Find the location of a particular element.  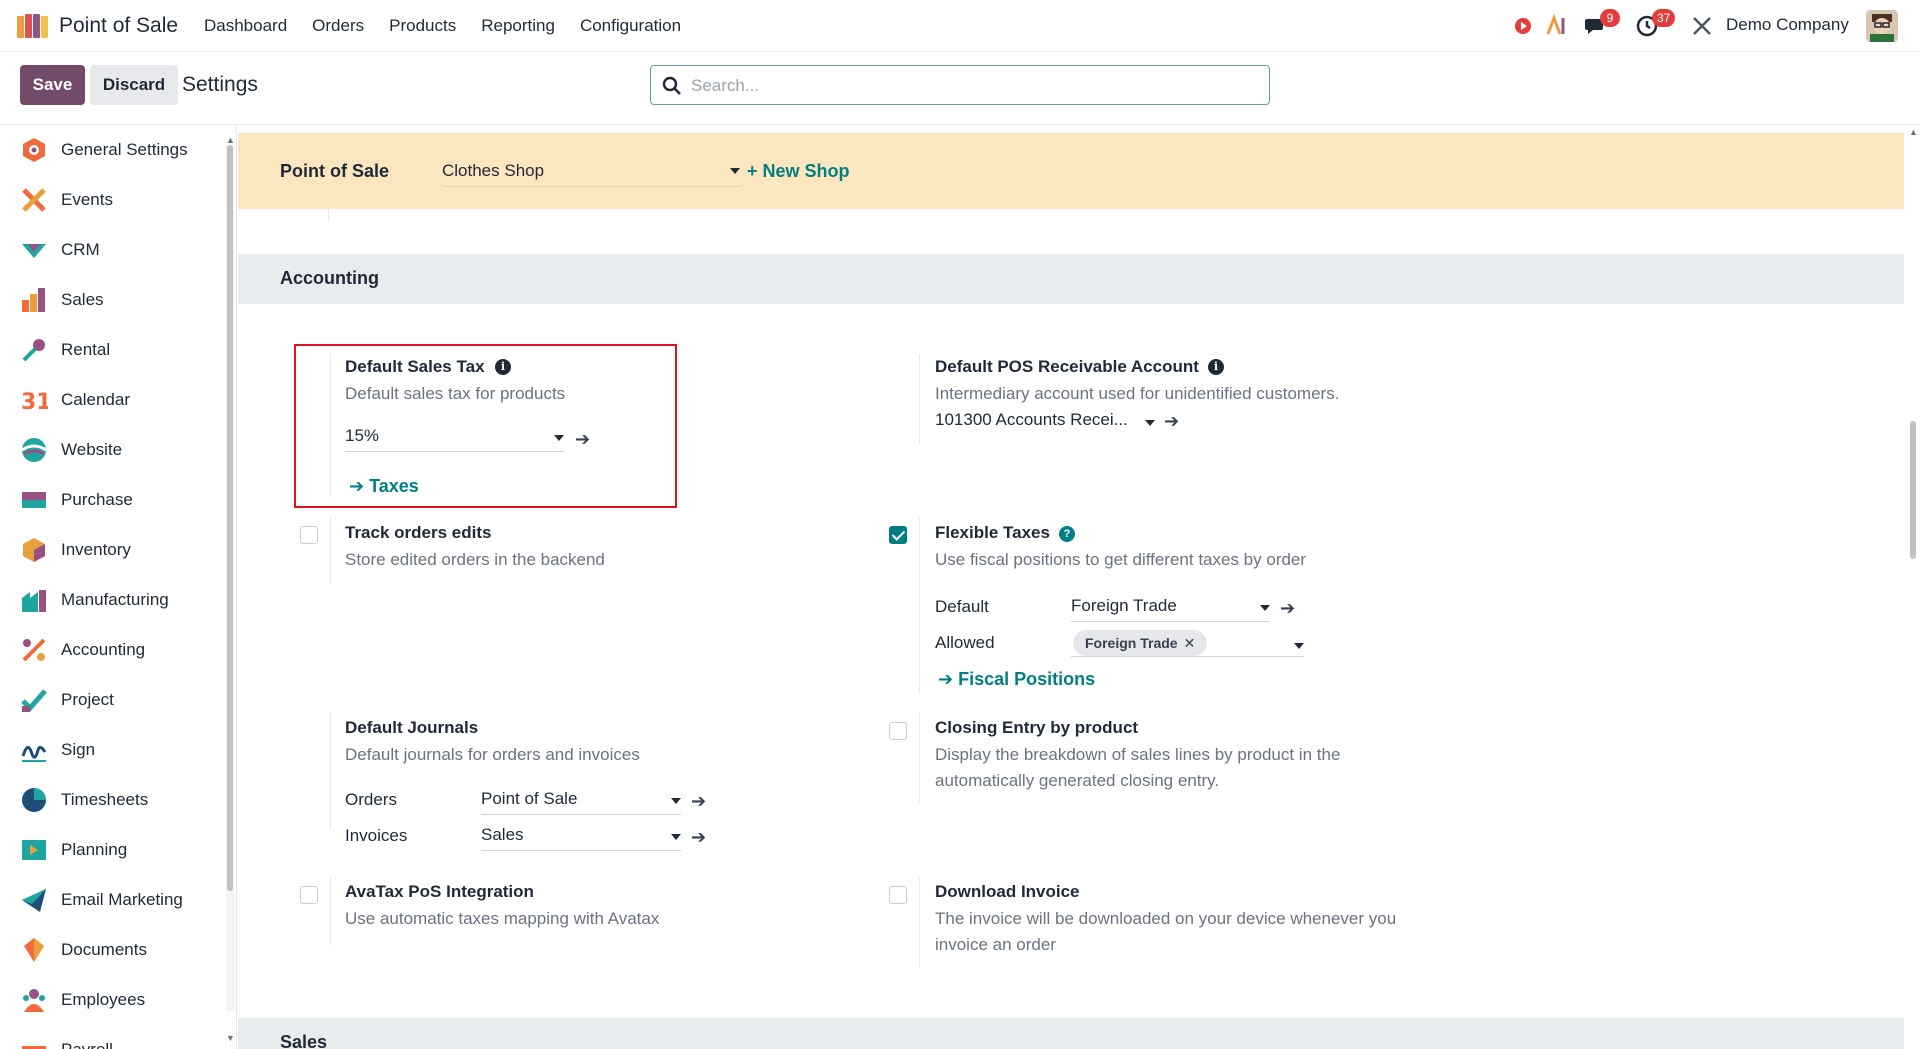

main-scrollbar-thumb is located at coordinates (1913, 490).